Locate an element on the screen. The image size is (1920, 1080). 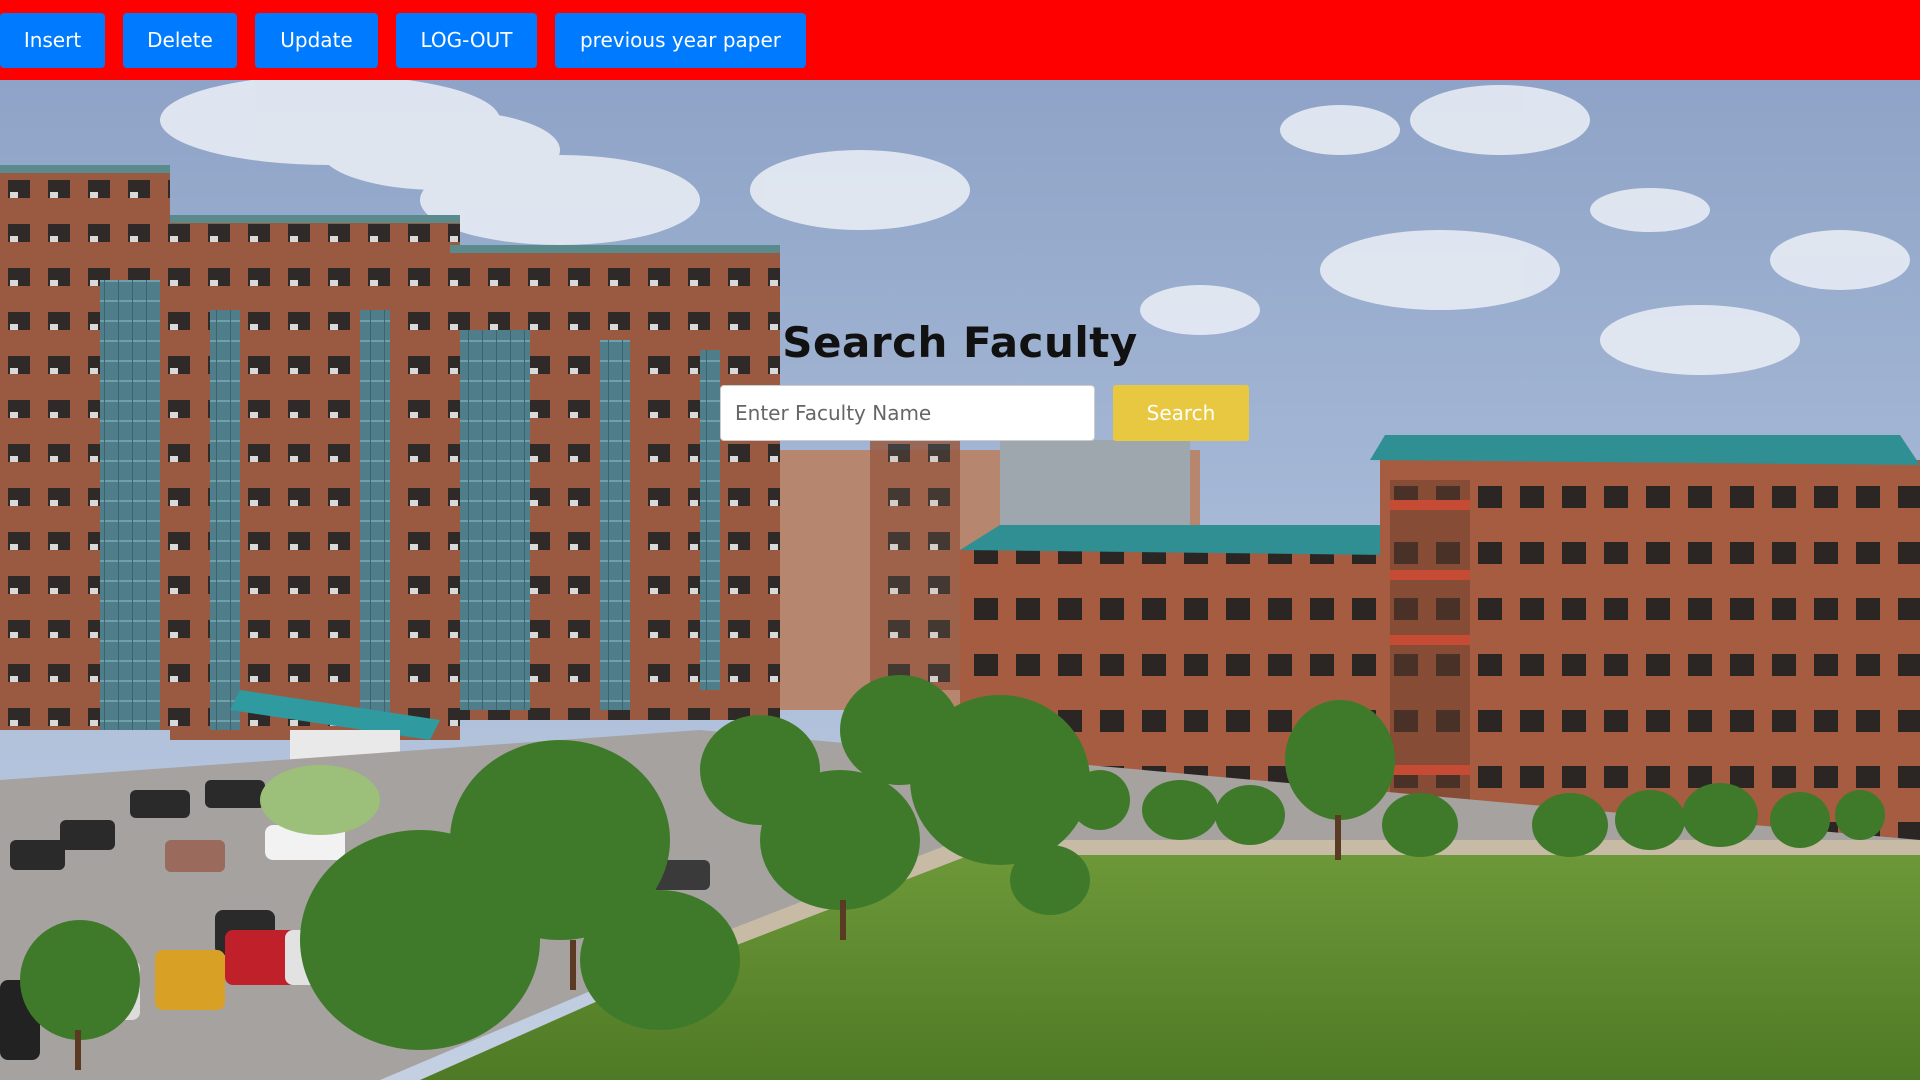
update-button: Update is located at coordinates (316, 40).